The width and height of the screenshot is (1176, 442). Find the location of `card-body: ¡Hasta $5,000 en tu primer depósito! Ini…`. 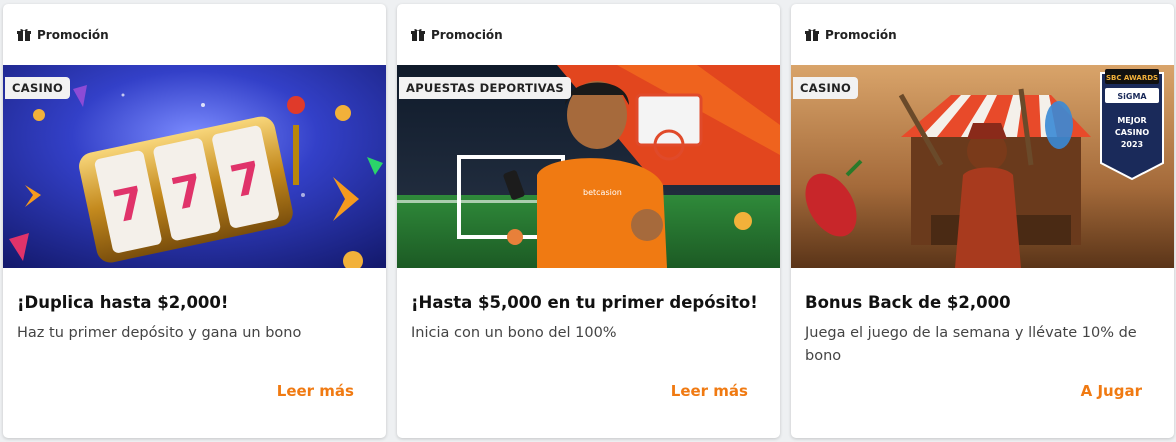

card-body: ¡Hasta $5,000 en tu primer depósito! Ini… is located at coordinates (588, 353).